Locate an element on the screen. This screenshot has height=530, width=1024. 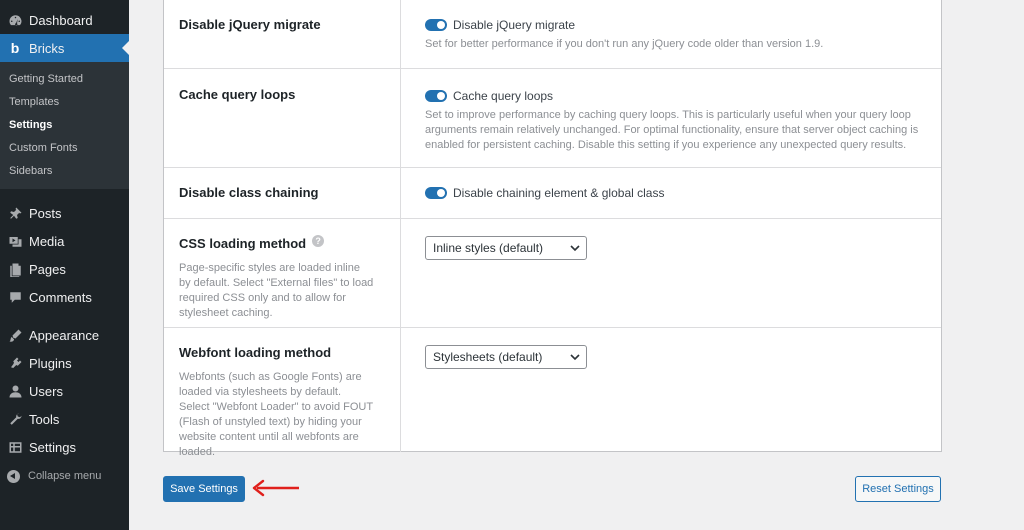
sidebar-item-label: Comments is located at coordinates (60, 297).